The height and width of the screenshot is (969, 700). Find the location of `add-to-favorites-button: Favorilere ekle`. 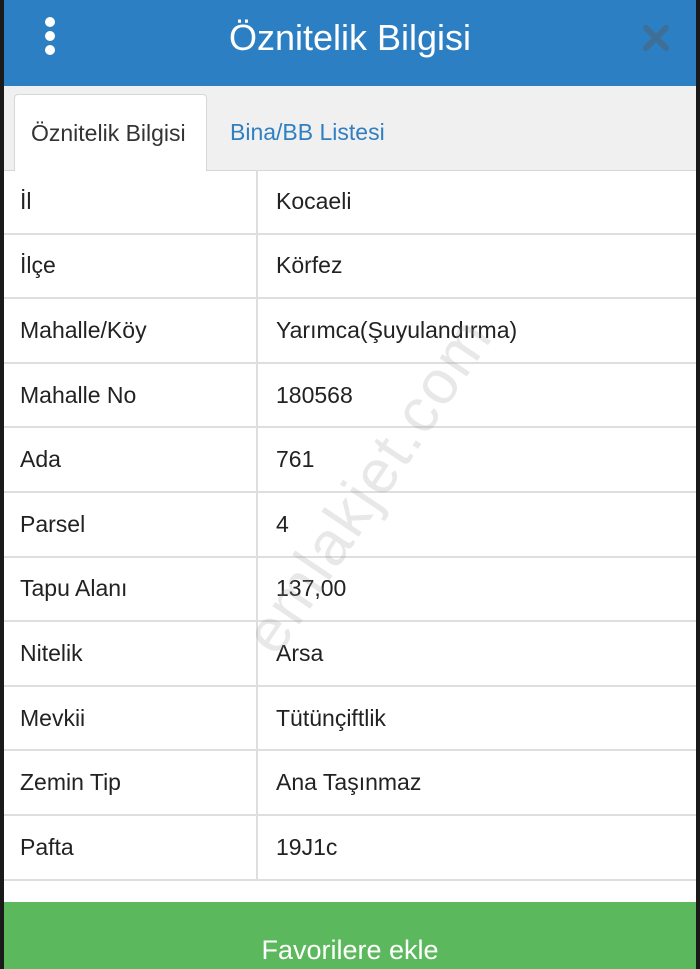

add-to-favorites-button: Favorilere ekle is located at coordinates (350, 935).